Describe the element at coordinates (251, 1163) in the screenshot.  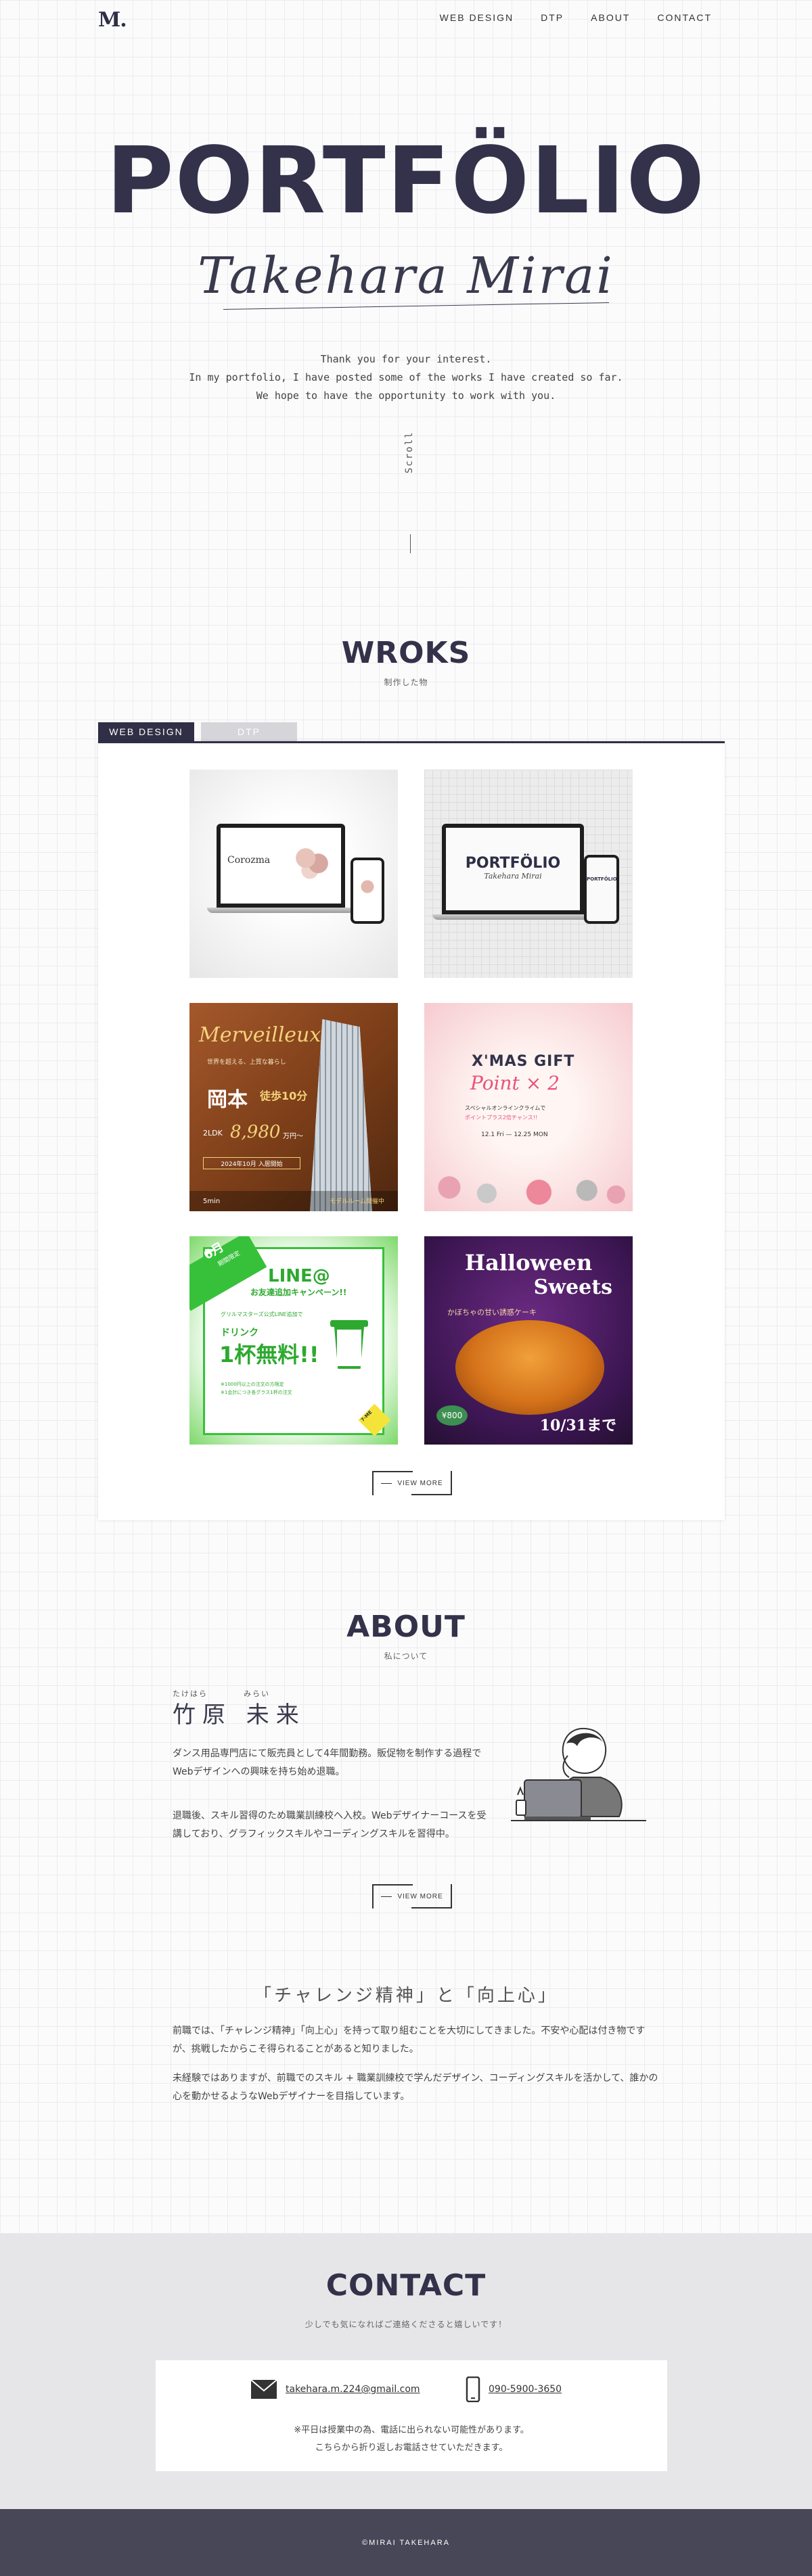
I see `merveilleux-date: 2024年10月 入居開始` at that location.